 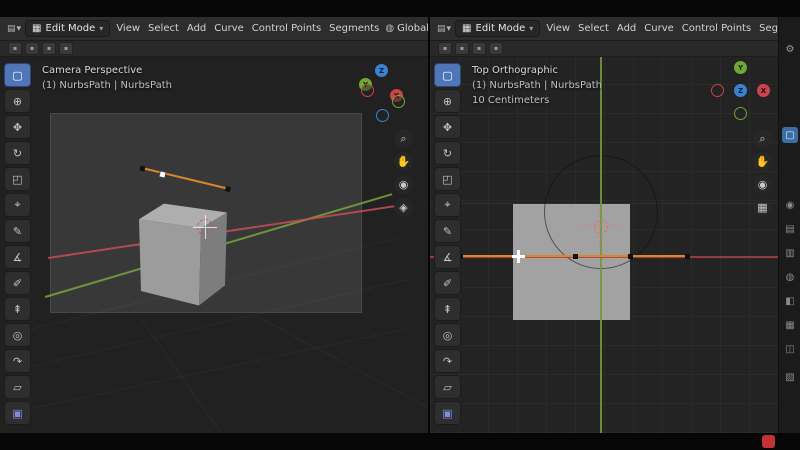 I want to click on properties-tab-icon: ▨, so click(x=790, y=377).